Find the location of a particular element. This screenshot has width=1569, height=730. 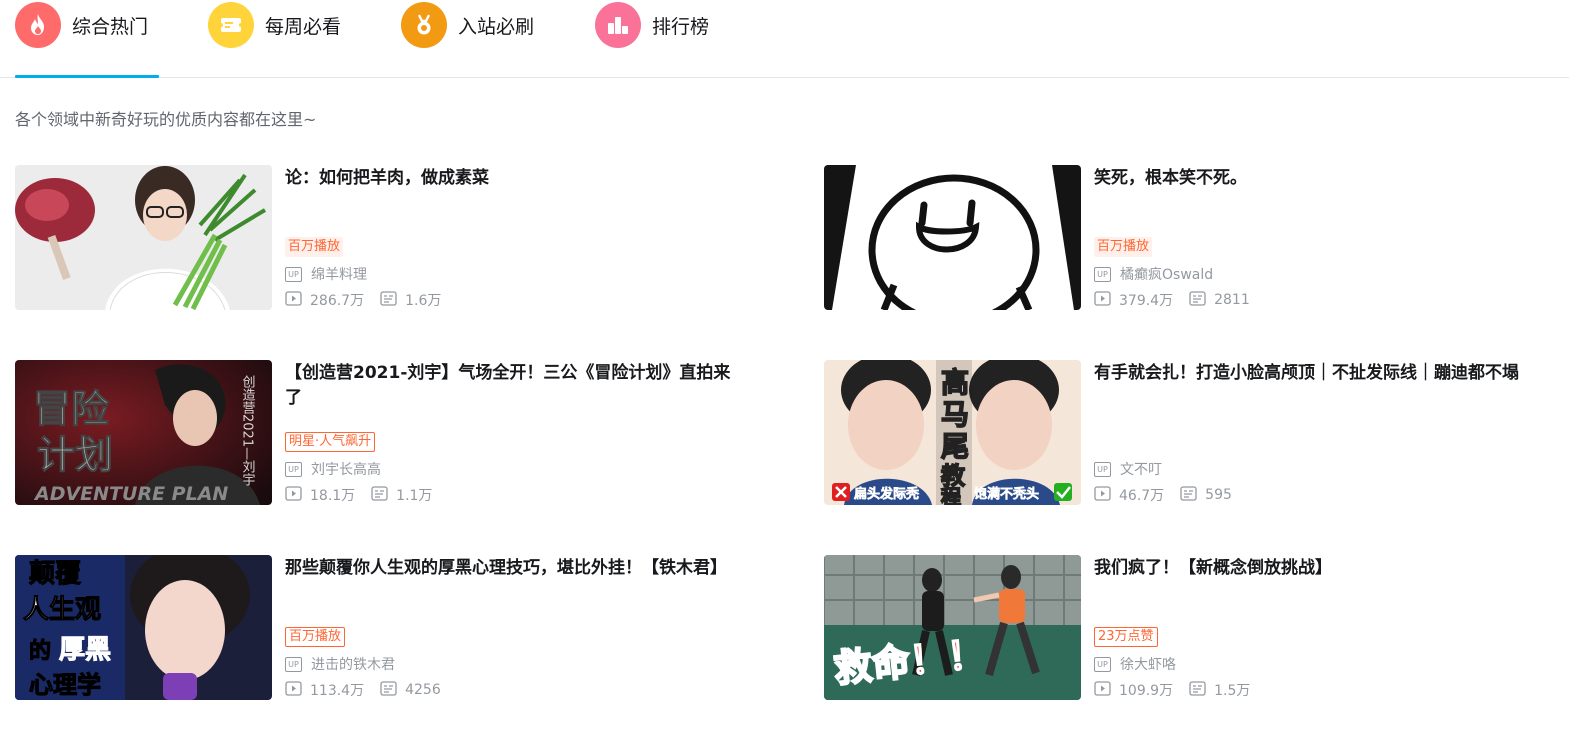

uploader: UP 徐大虾咯 is located at coordinates (1135, 664).